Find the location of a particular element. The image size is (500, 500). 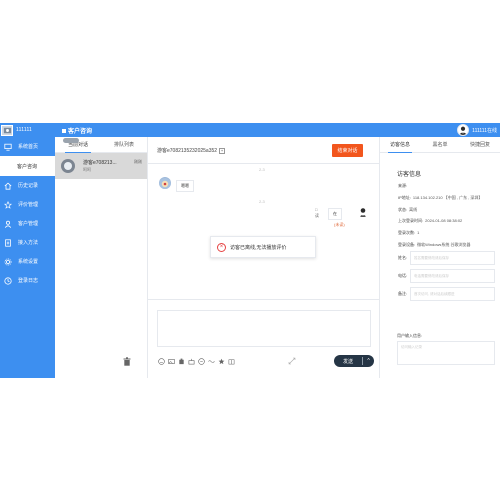

wave-icon is located at coordinates (211, 361).